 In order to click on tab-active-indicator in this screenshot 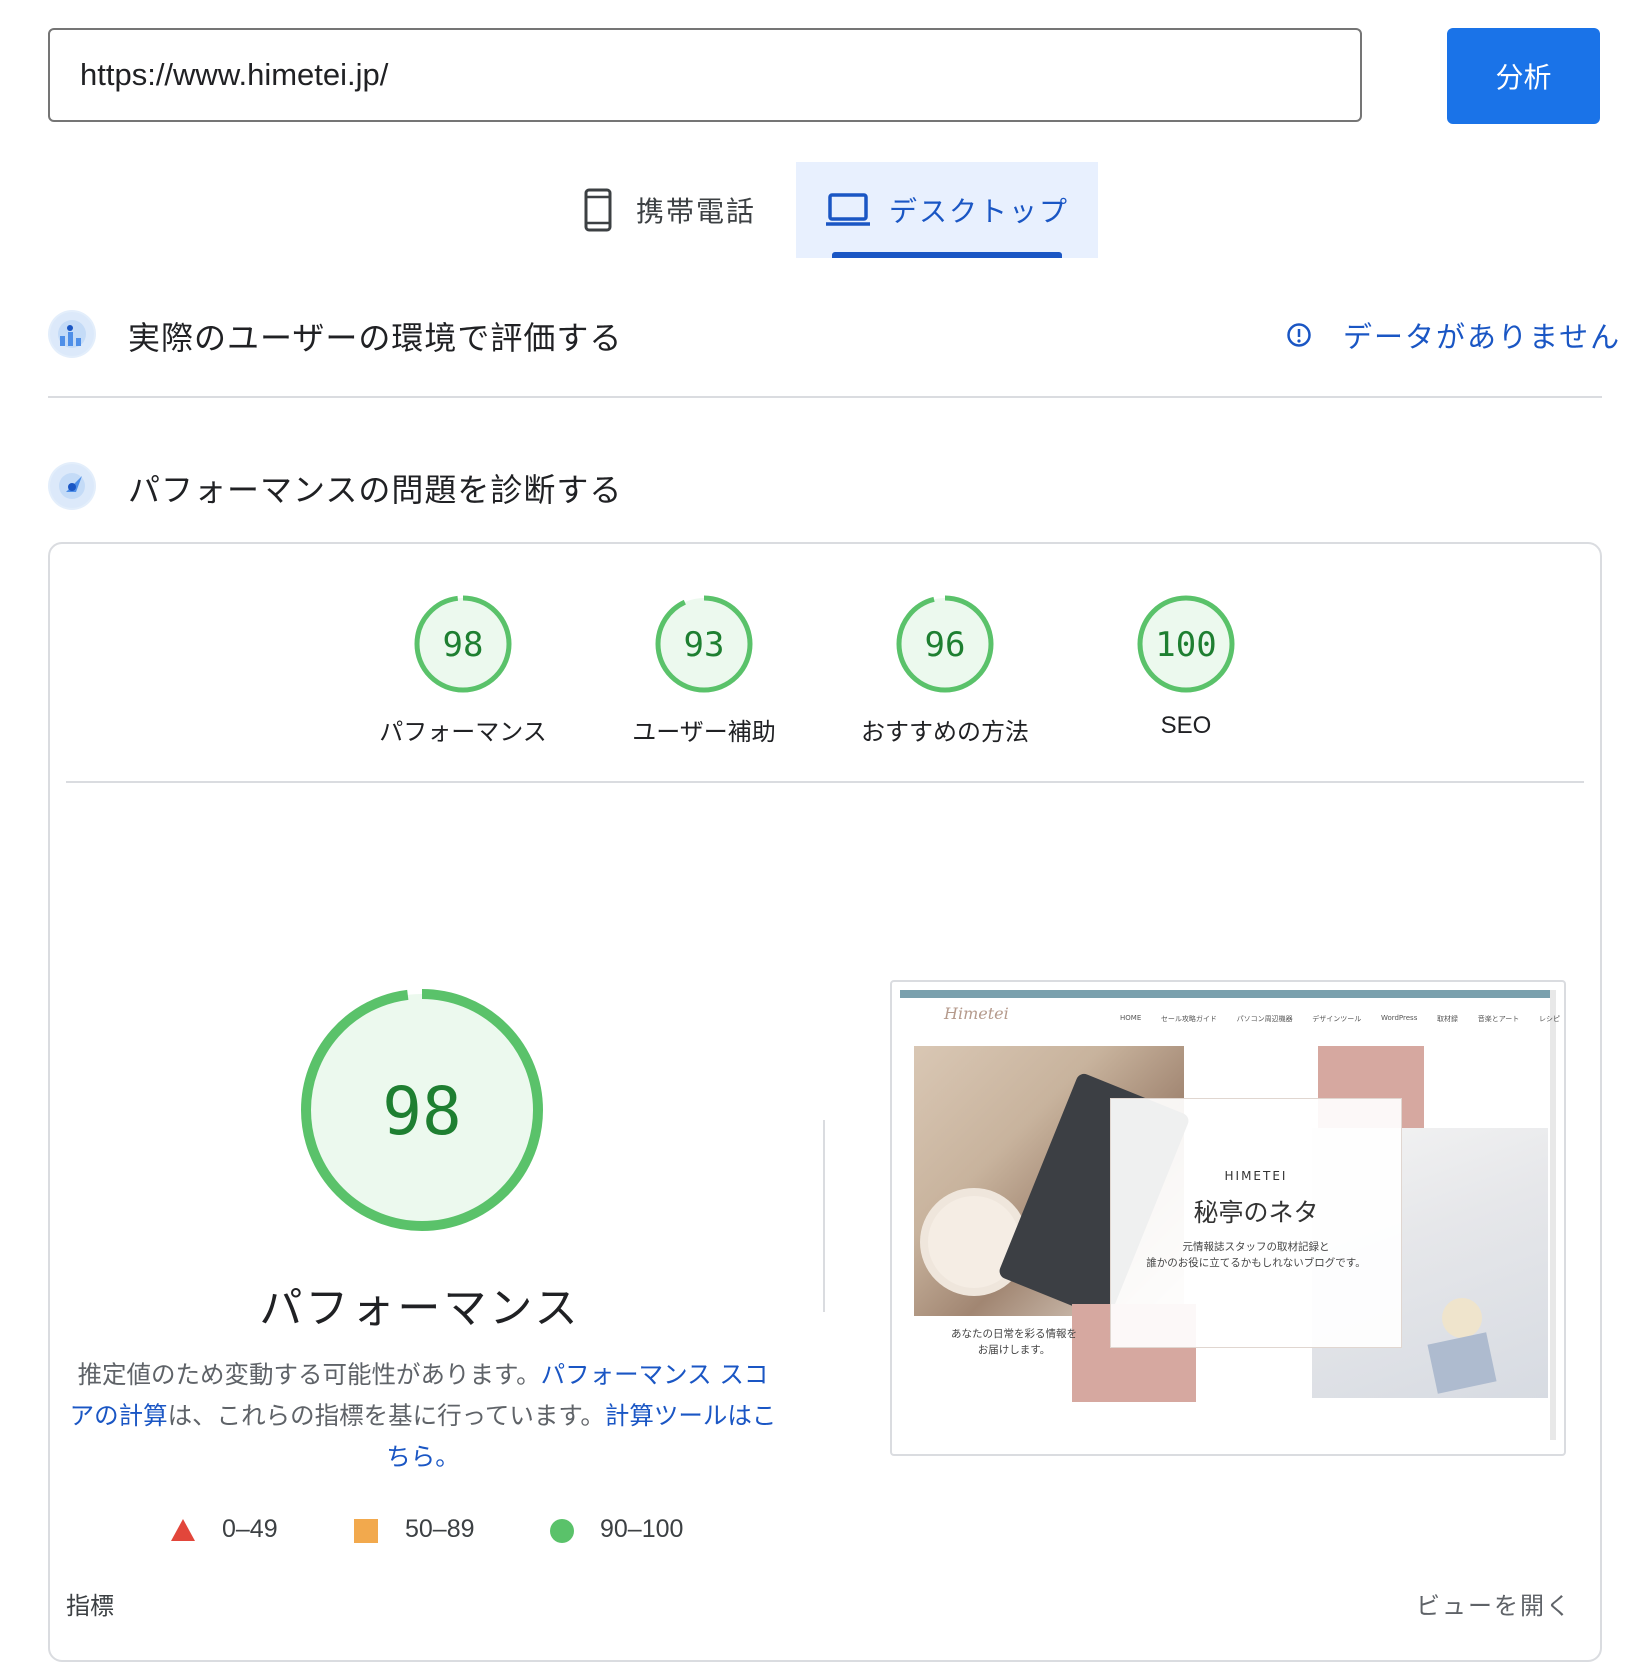, I will do `click(947, 255)`.